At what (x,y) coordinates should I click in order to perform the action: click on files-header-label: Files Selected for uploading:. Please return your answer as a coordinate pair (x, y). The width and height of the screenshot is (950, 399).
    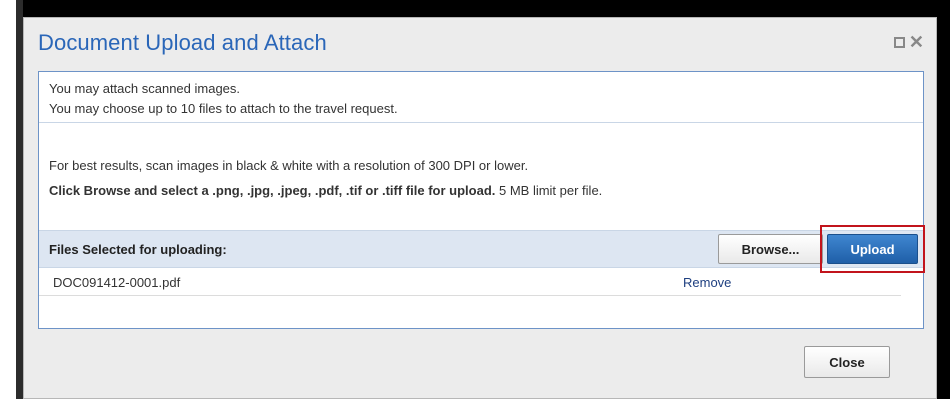
    Looking at the image, I should click on (138, 249).